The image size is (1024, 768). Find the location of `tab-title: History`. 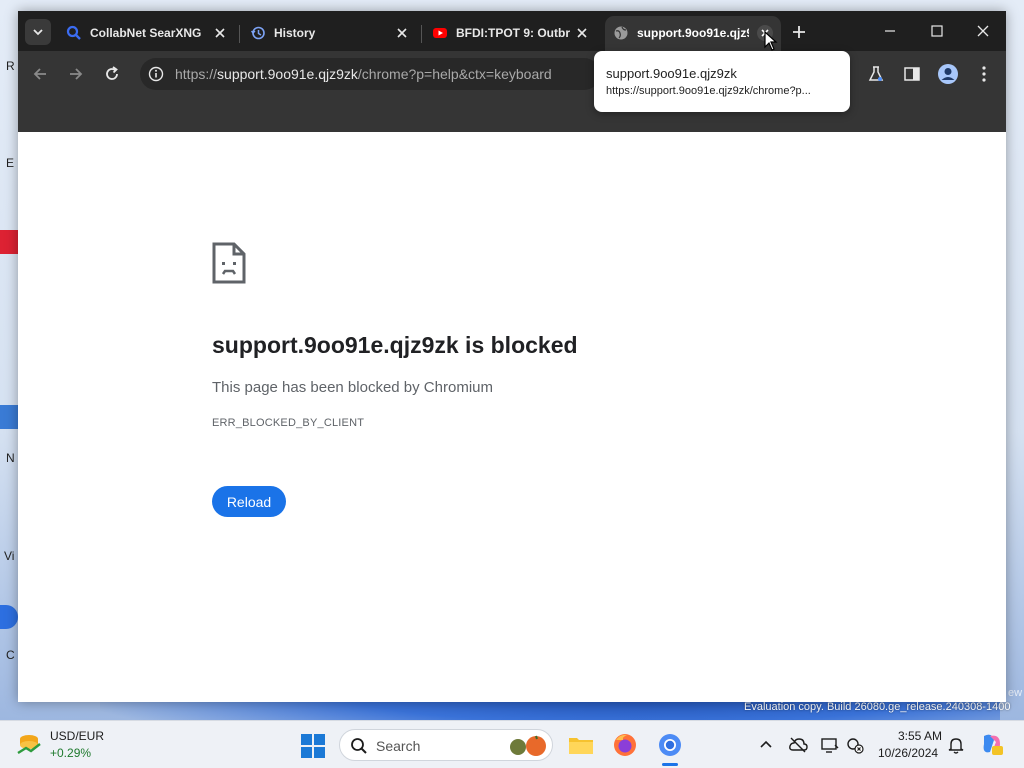

tab-title: History is located at coordinates (295, 33).